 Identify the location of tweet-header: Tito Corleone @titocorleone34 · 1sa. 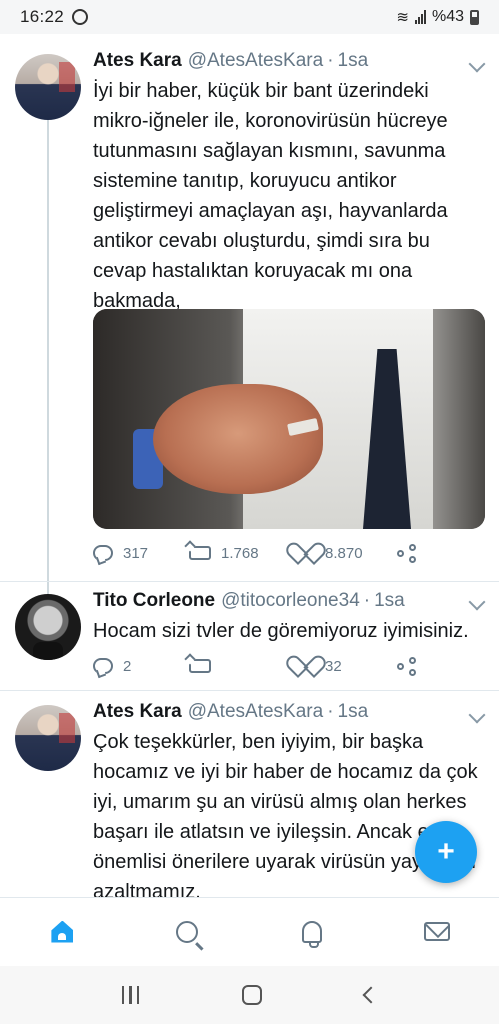
(288, 601).